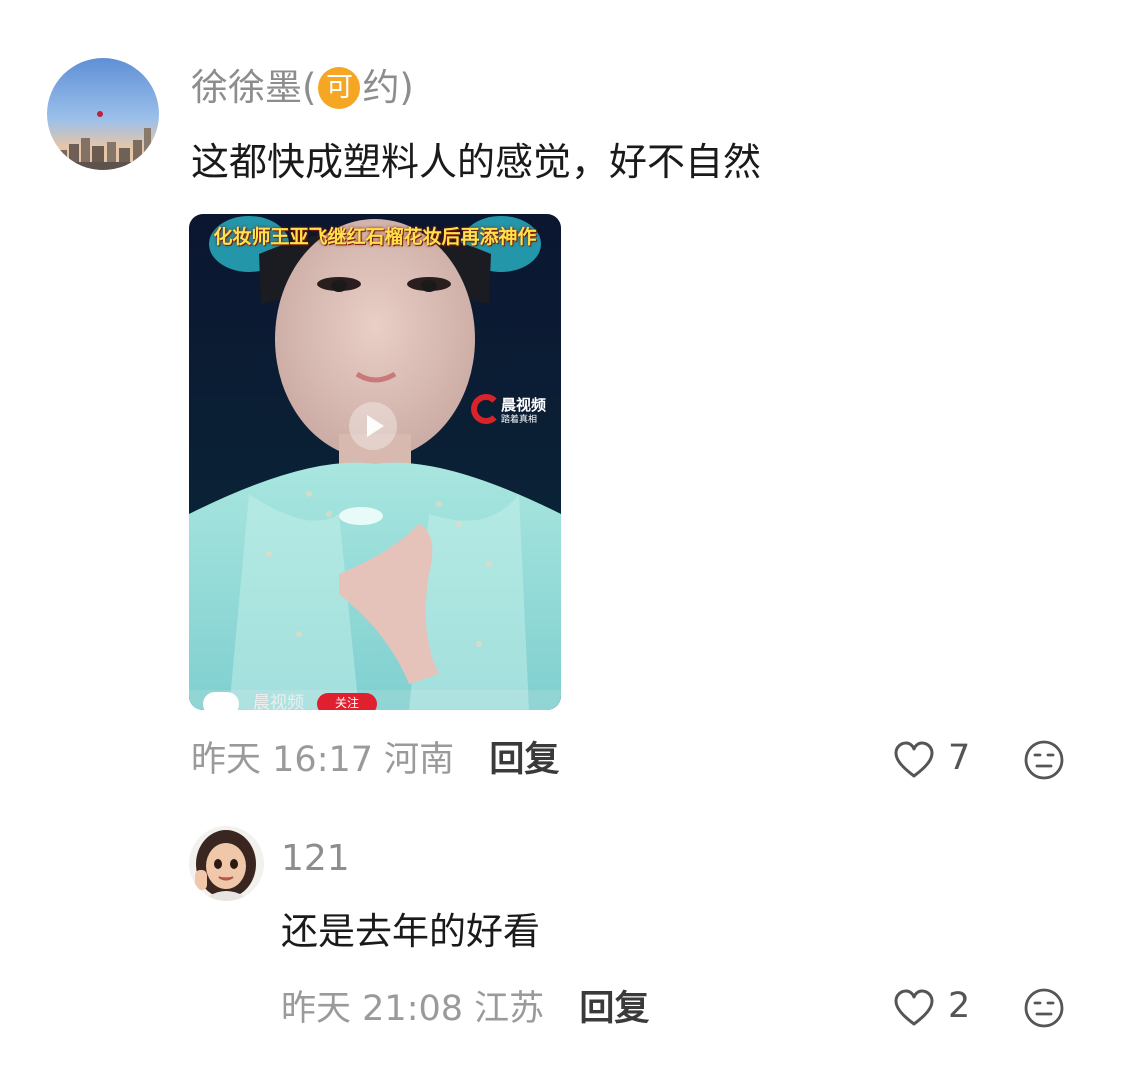  I want to click on video-banner: 化妆师王亚飞继红石榴花妆后再添神作, so click(375, 237).